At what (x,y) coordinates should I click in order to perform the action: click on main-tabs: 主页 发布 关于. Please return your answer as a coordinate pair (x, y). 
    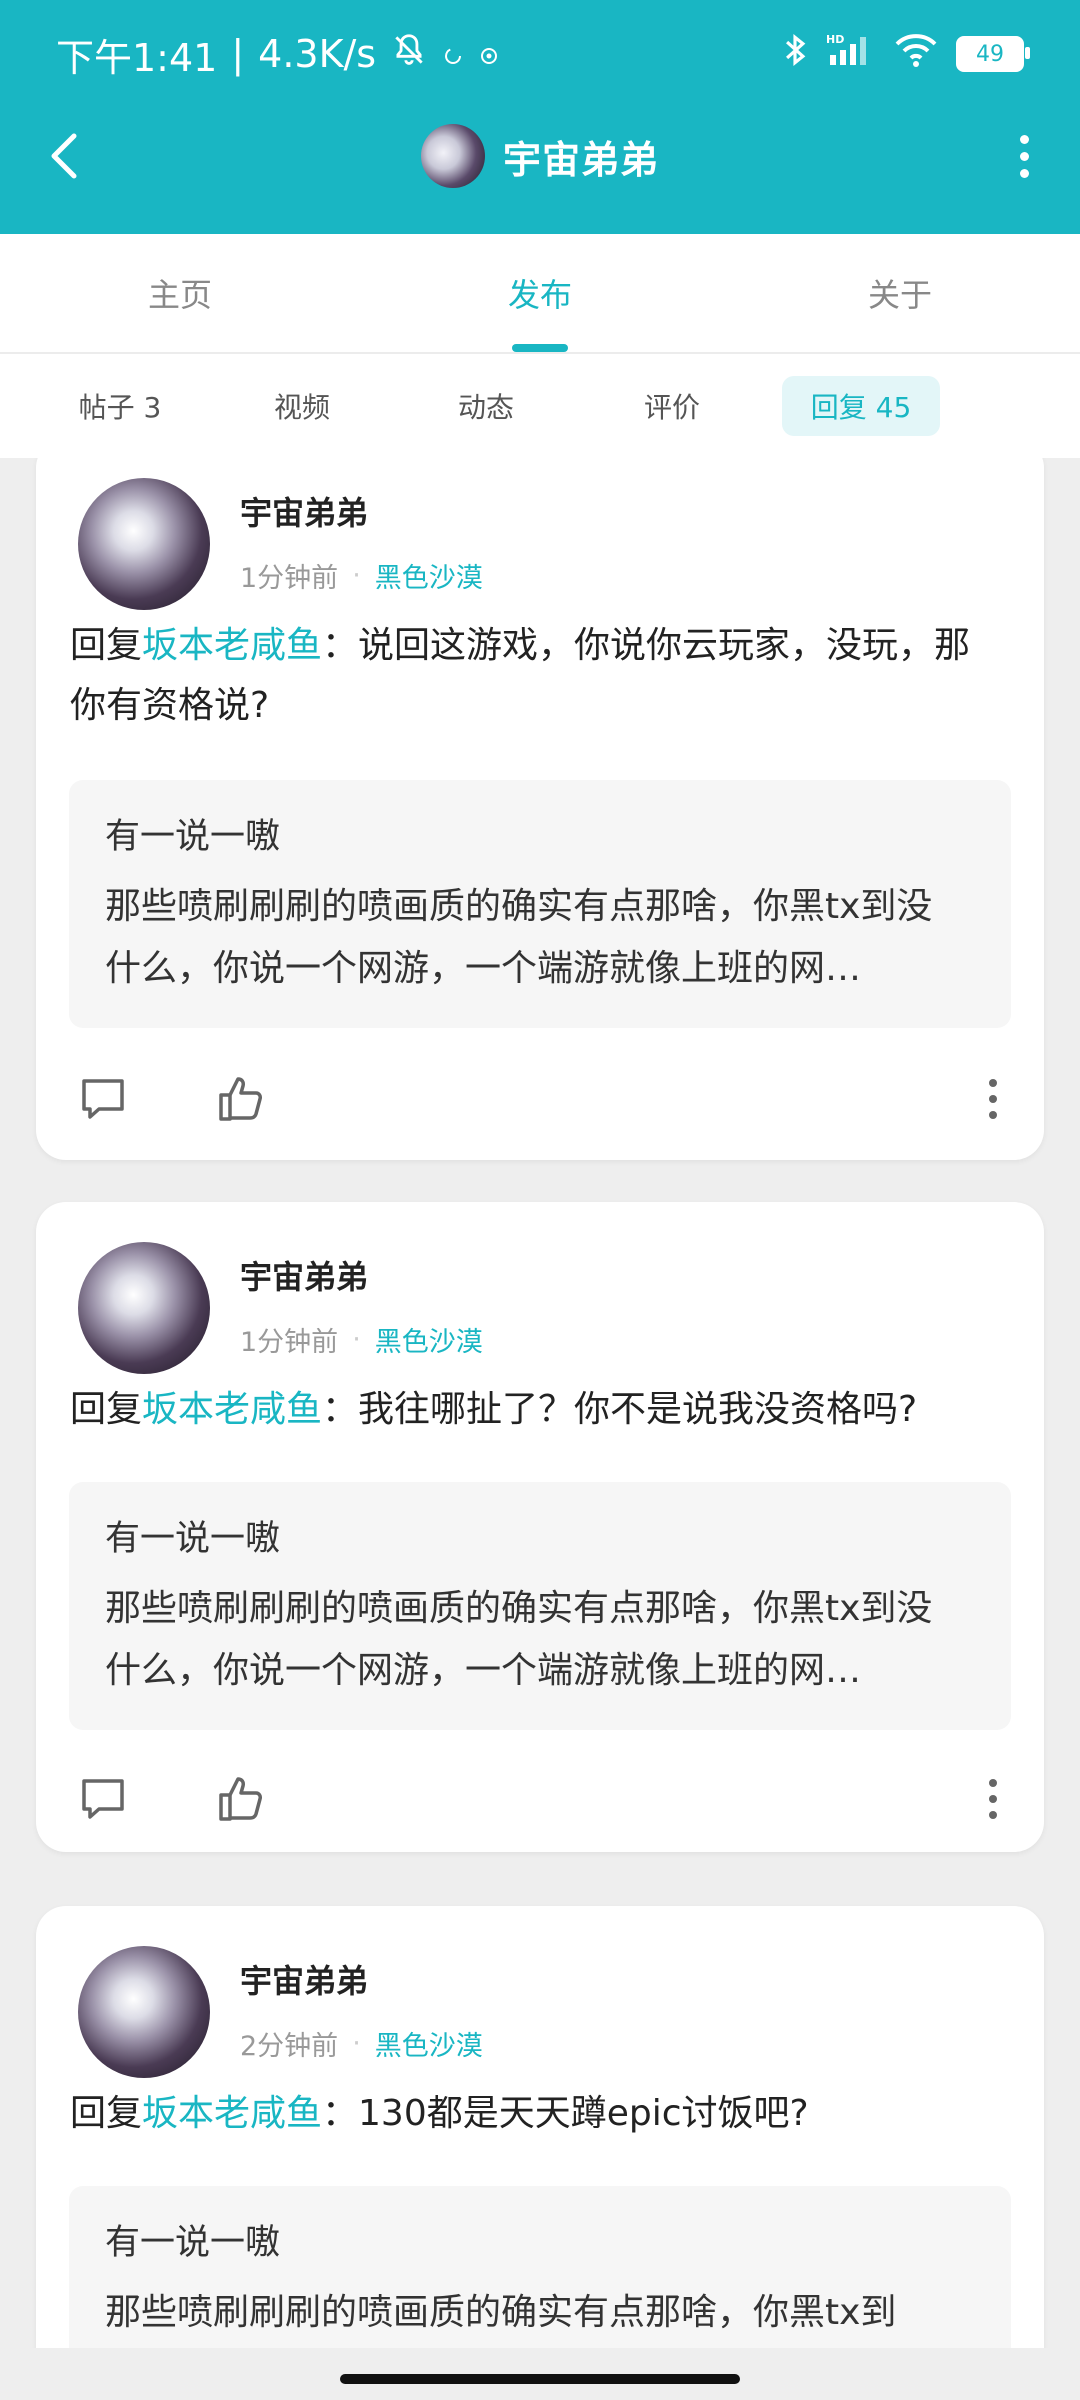
    Looking at the image, I should click on (540, 294).